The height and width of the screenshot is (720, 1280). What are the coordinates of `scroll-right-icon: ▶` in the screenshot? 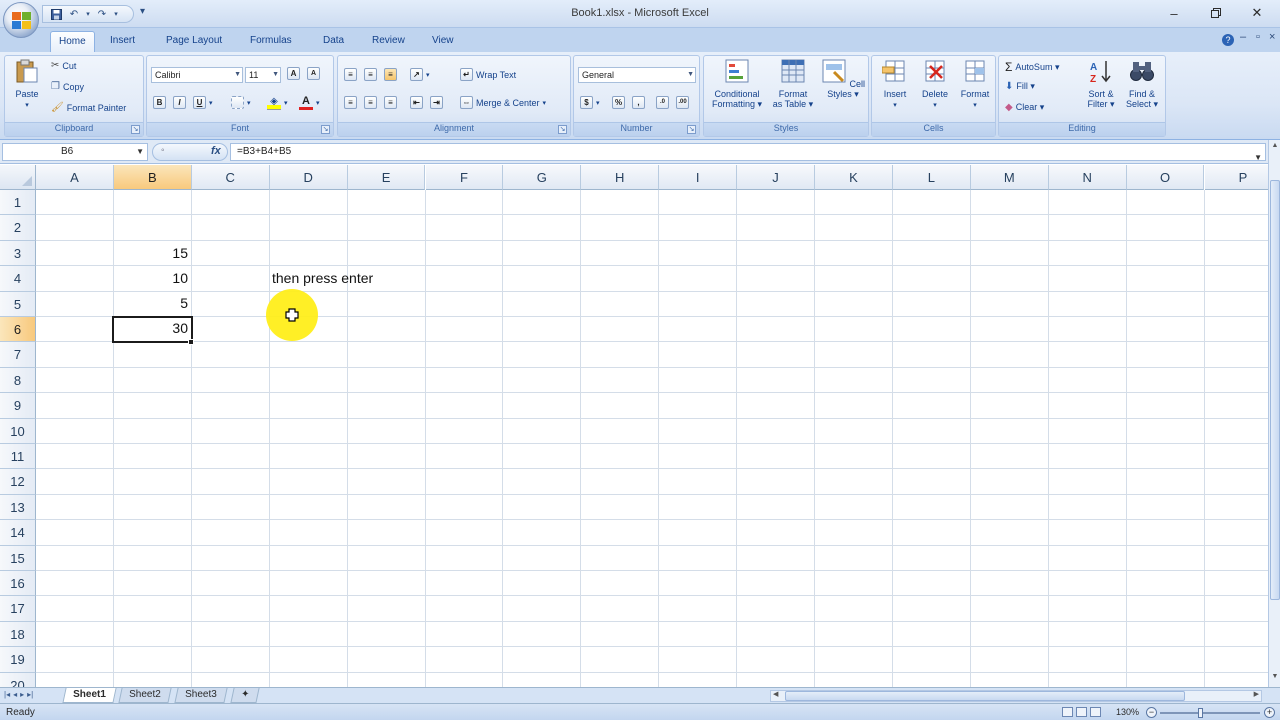 It's located at (1256, 694).